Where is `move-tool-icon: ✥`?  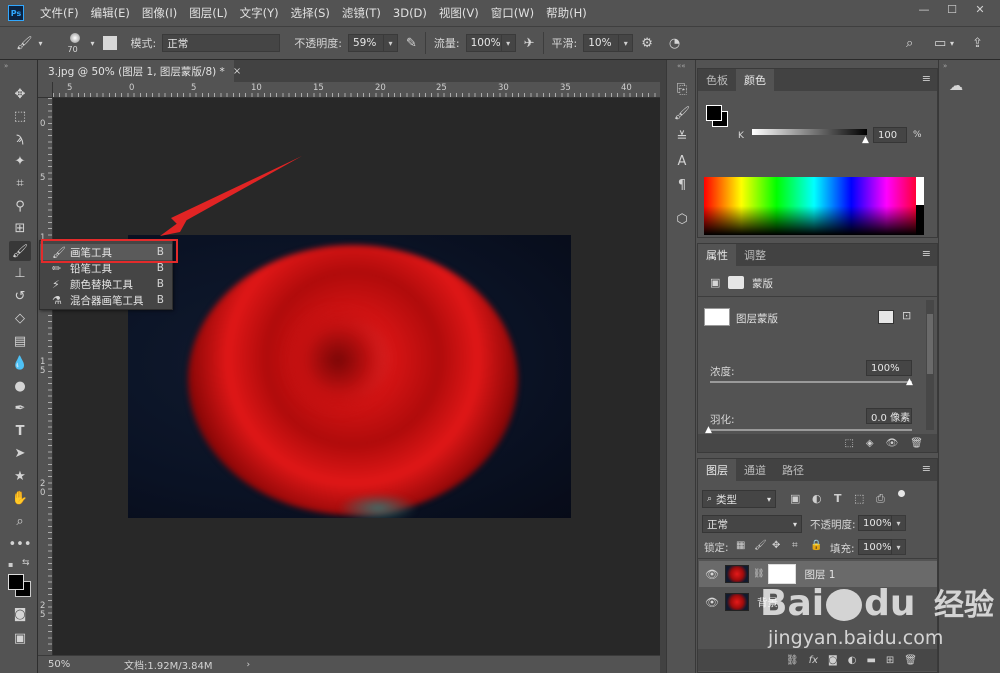
move-tool-icon: ✥ is located at coordinates (20, 94).